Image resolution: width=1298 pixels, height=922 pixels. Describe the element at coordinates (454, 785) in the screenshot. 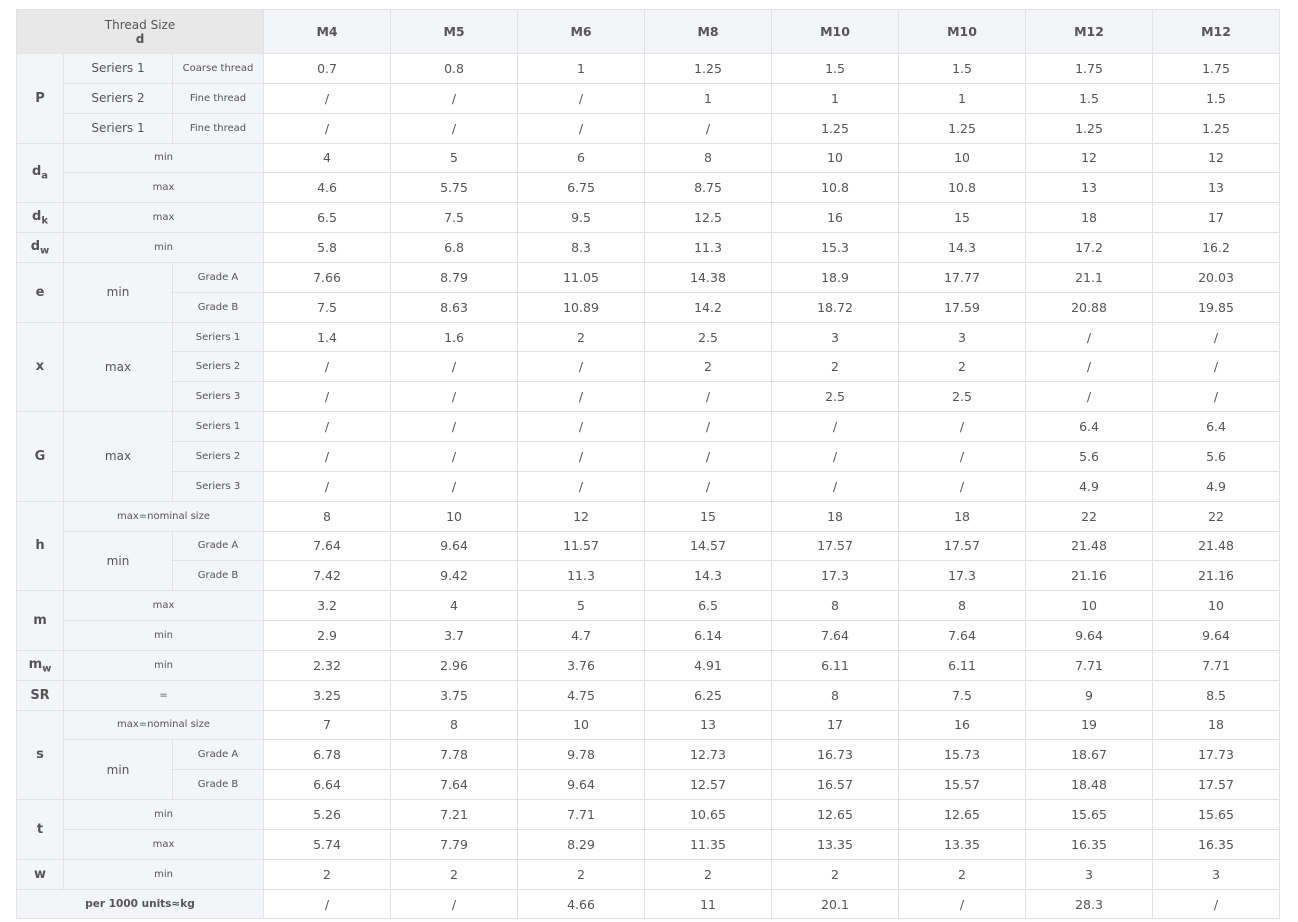

I see `value-cell: 7.64` at that location.